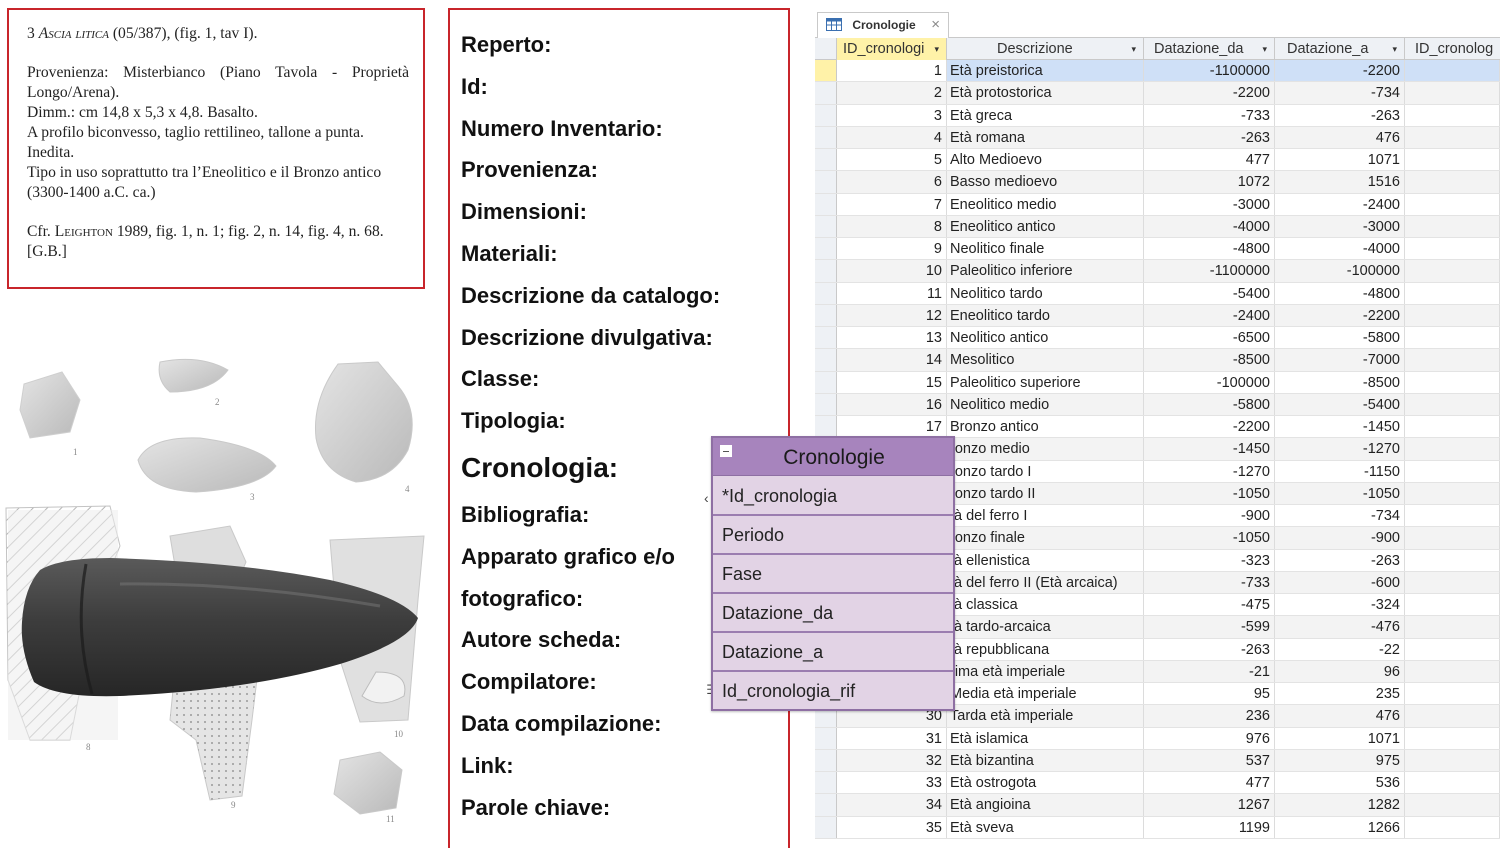 Image resolution: width=1500 pixels, height=848 pixels. I want to click on table-row: 8 Eneolitico antico -4000 -3000, so click(1157, 226).